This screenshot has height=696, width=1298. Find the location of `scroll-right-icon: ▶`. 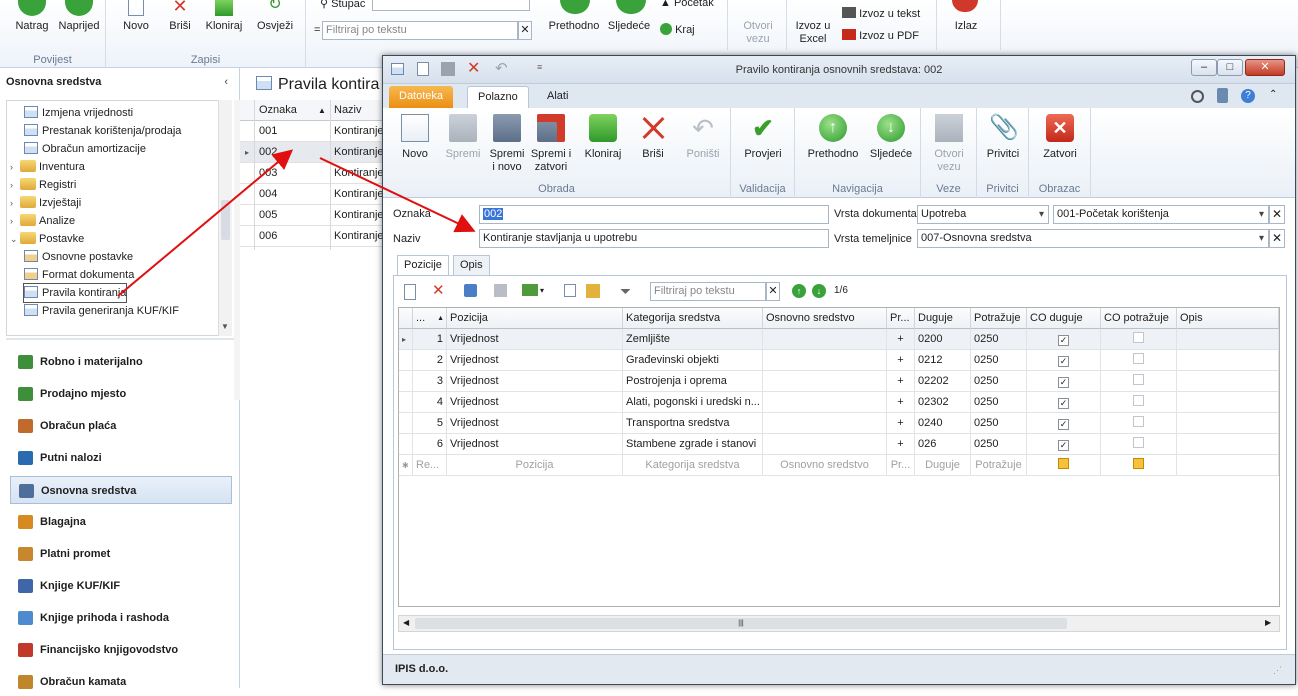

scroll-right-icon: ▶ is located at coordinates (1268, 622).